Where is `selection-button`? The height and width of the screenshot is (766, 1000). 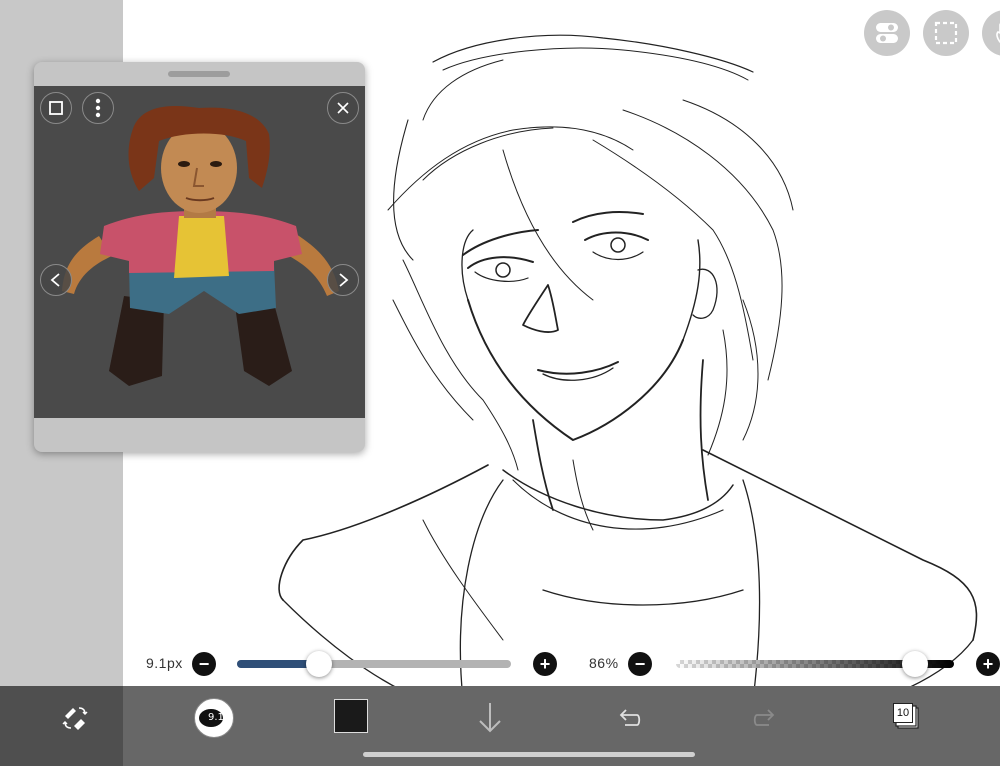
selection-button is located at coordinates (946, 33).